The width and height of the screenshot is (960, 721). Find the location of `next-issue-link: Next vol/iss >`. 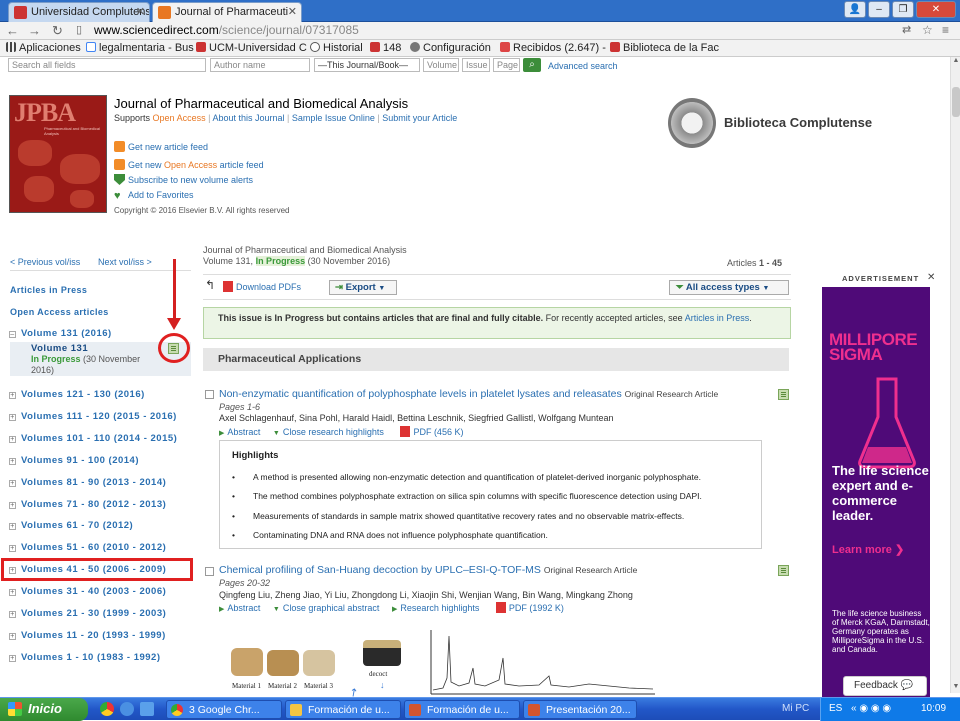

next-issue-link: Next vol/iss > is located at coordinates (125, 262).